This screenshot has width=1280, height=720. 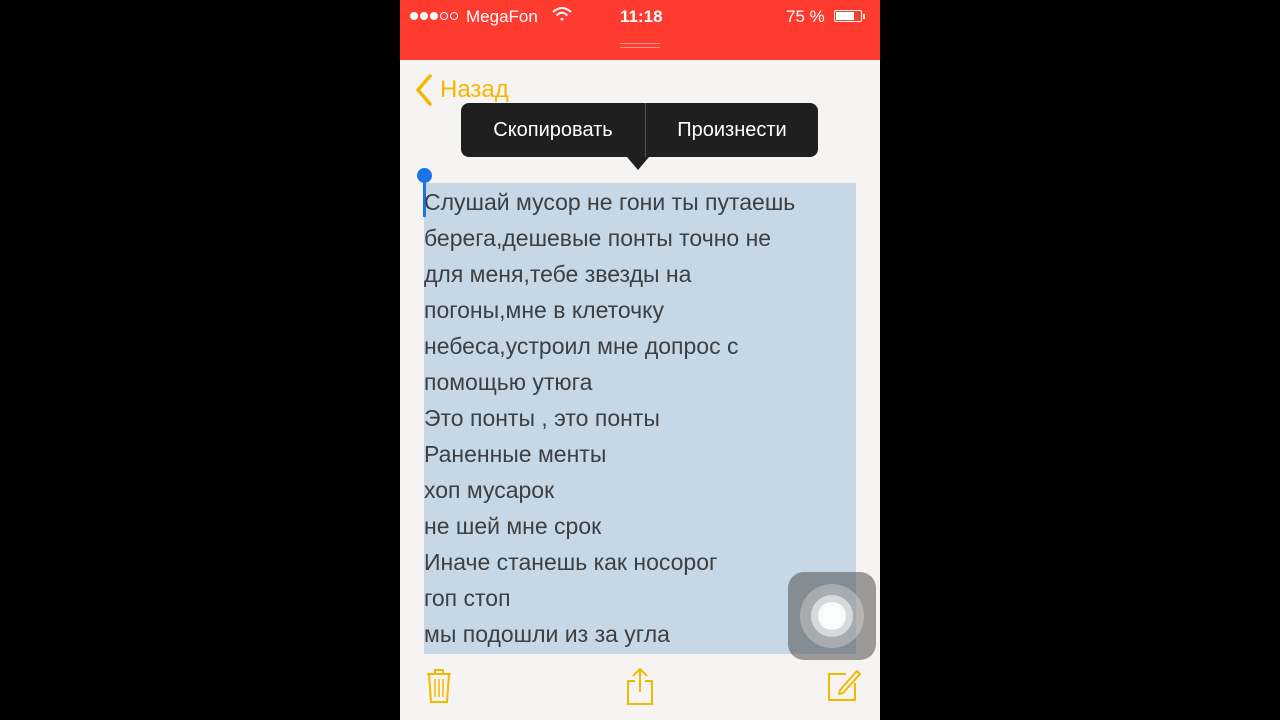 I want to click on note-line: не шей мне срок, so click(x=513, y=526).